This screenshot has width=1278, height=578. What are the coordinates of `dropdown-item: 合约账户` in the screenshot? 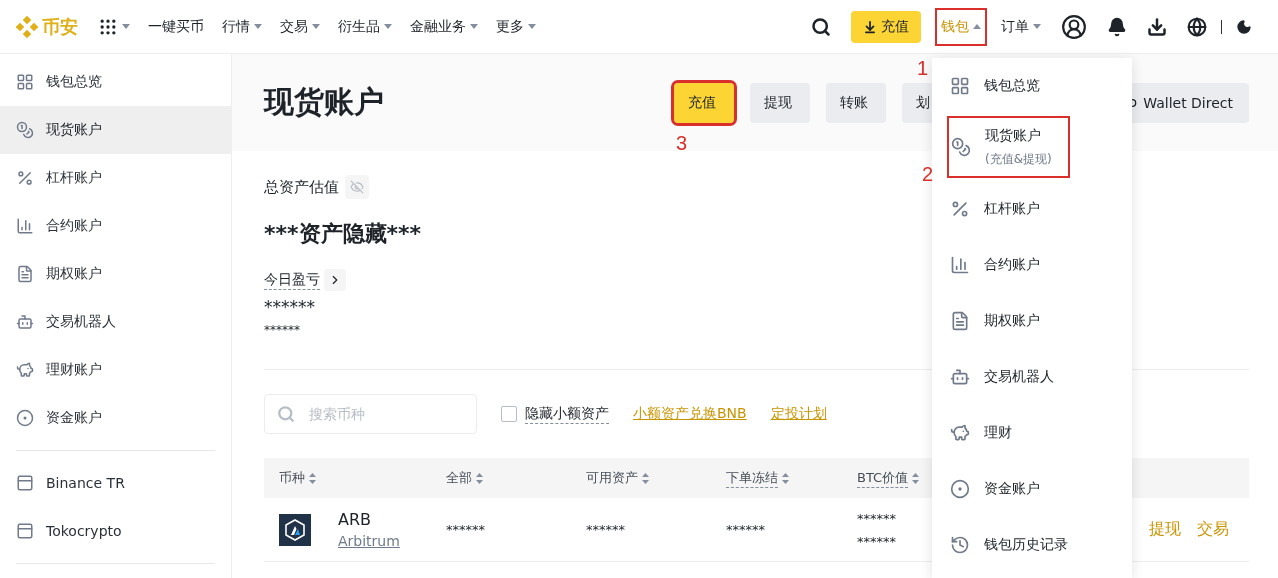 It's located at (1032, 265).